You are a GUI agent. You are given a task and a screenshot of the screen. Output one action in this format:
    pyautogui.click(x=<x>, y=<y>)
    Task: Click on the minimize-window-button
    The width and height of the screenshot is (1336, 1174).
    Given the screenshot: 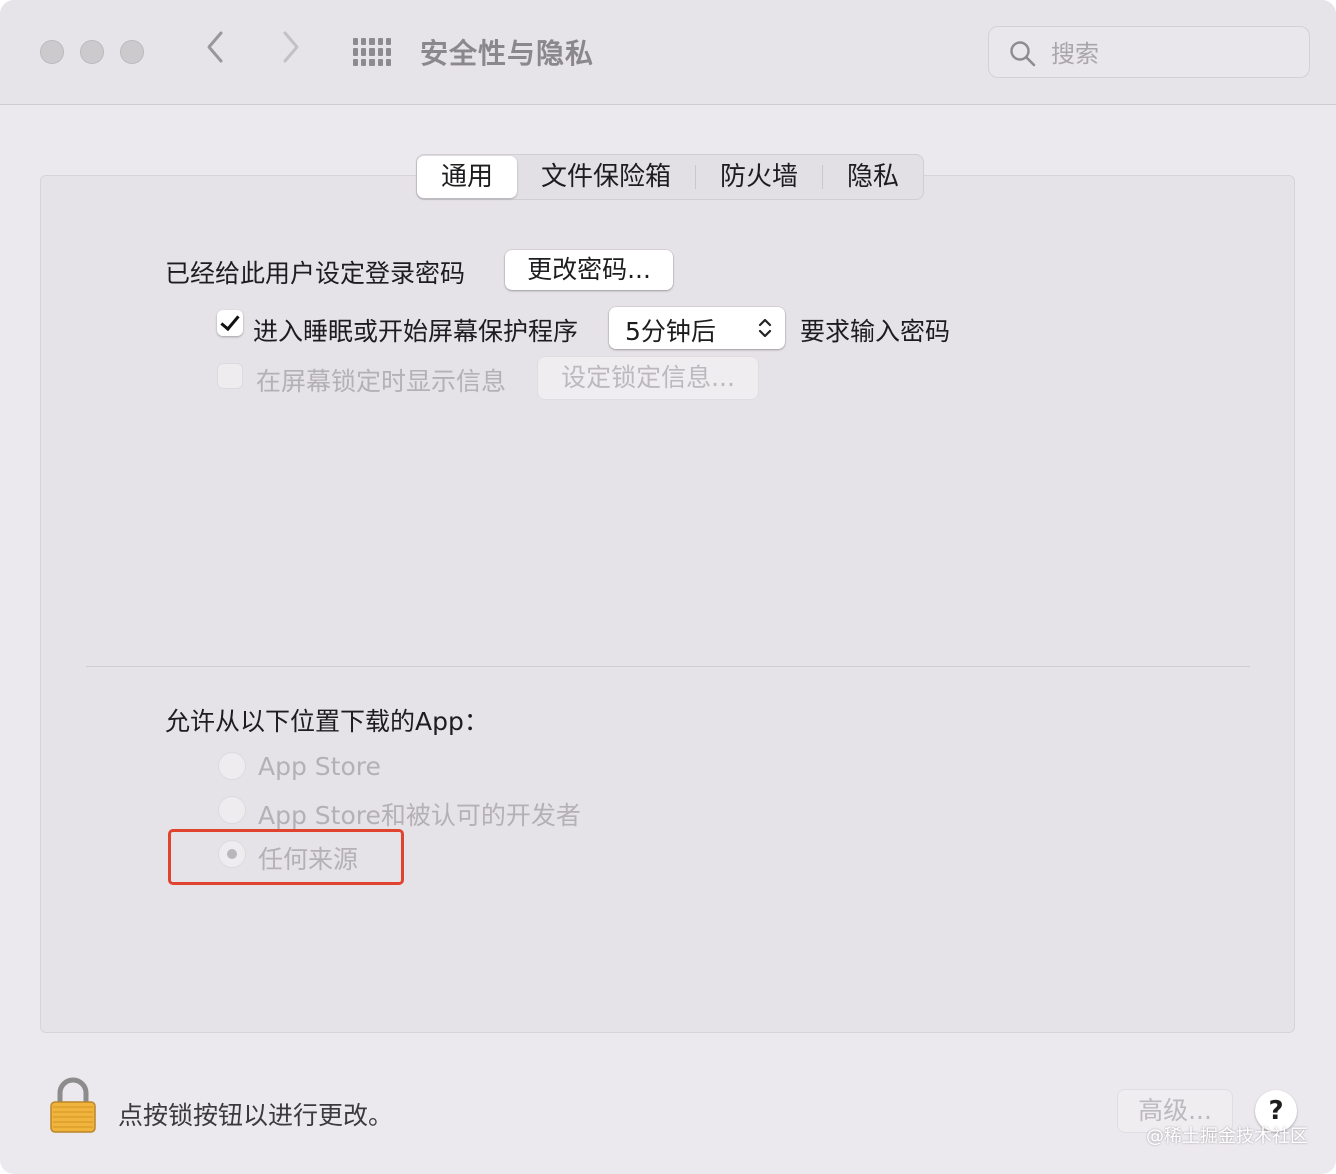 What is the action you would take?
    pyautogui.click(x=92, y=52)
    